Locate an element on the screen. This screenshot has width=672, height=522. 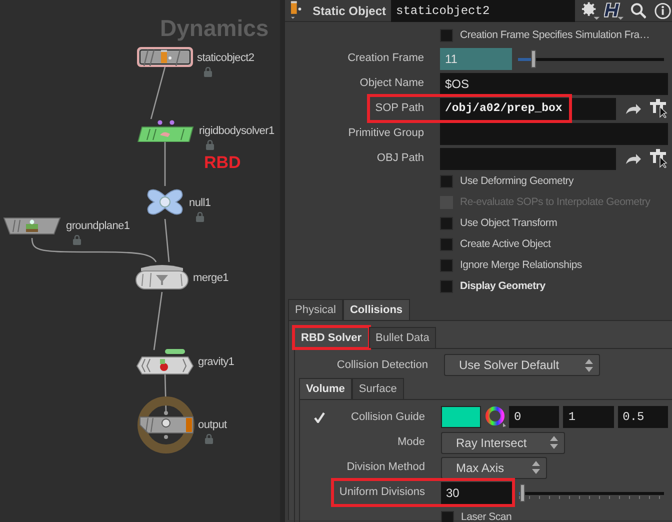
object-node is located at coordinates (165, 57).